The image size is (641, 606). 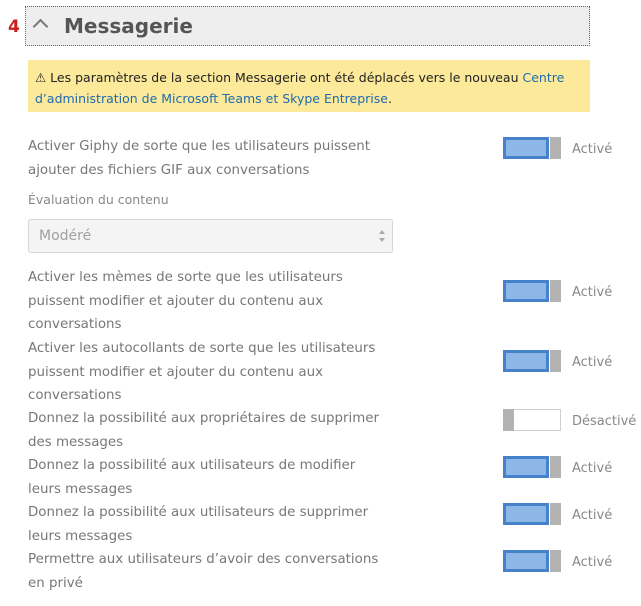 I want to click on setting-label-line: en privé, so click(x=55, y=583).